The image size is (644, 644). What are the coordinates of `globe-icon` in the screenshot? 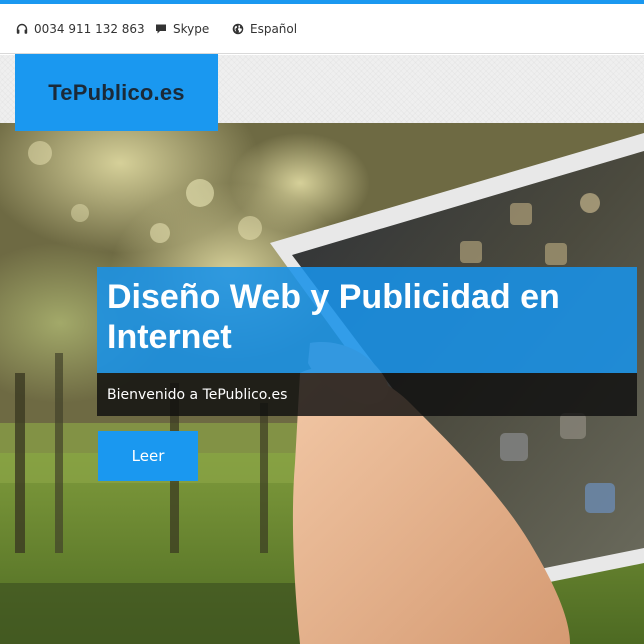 It's located at (238, 29).